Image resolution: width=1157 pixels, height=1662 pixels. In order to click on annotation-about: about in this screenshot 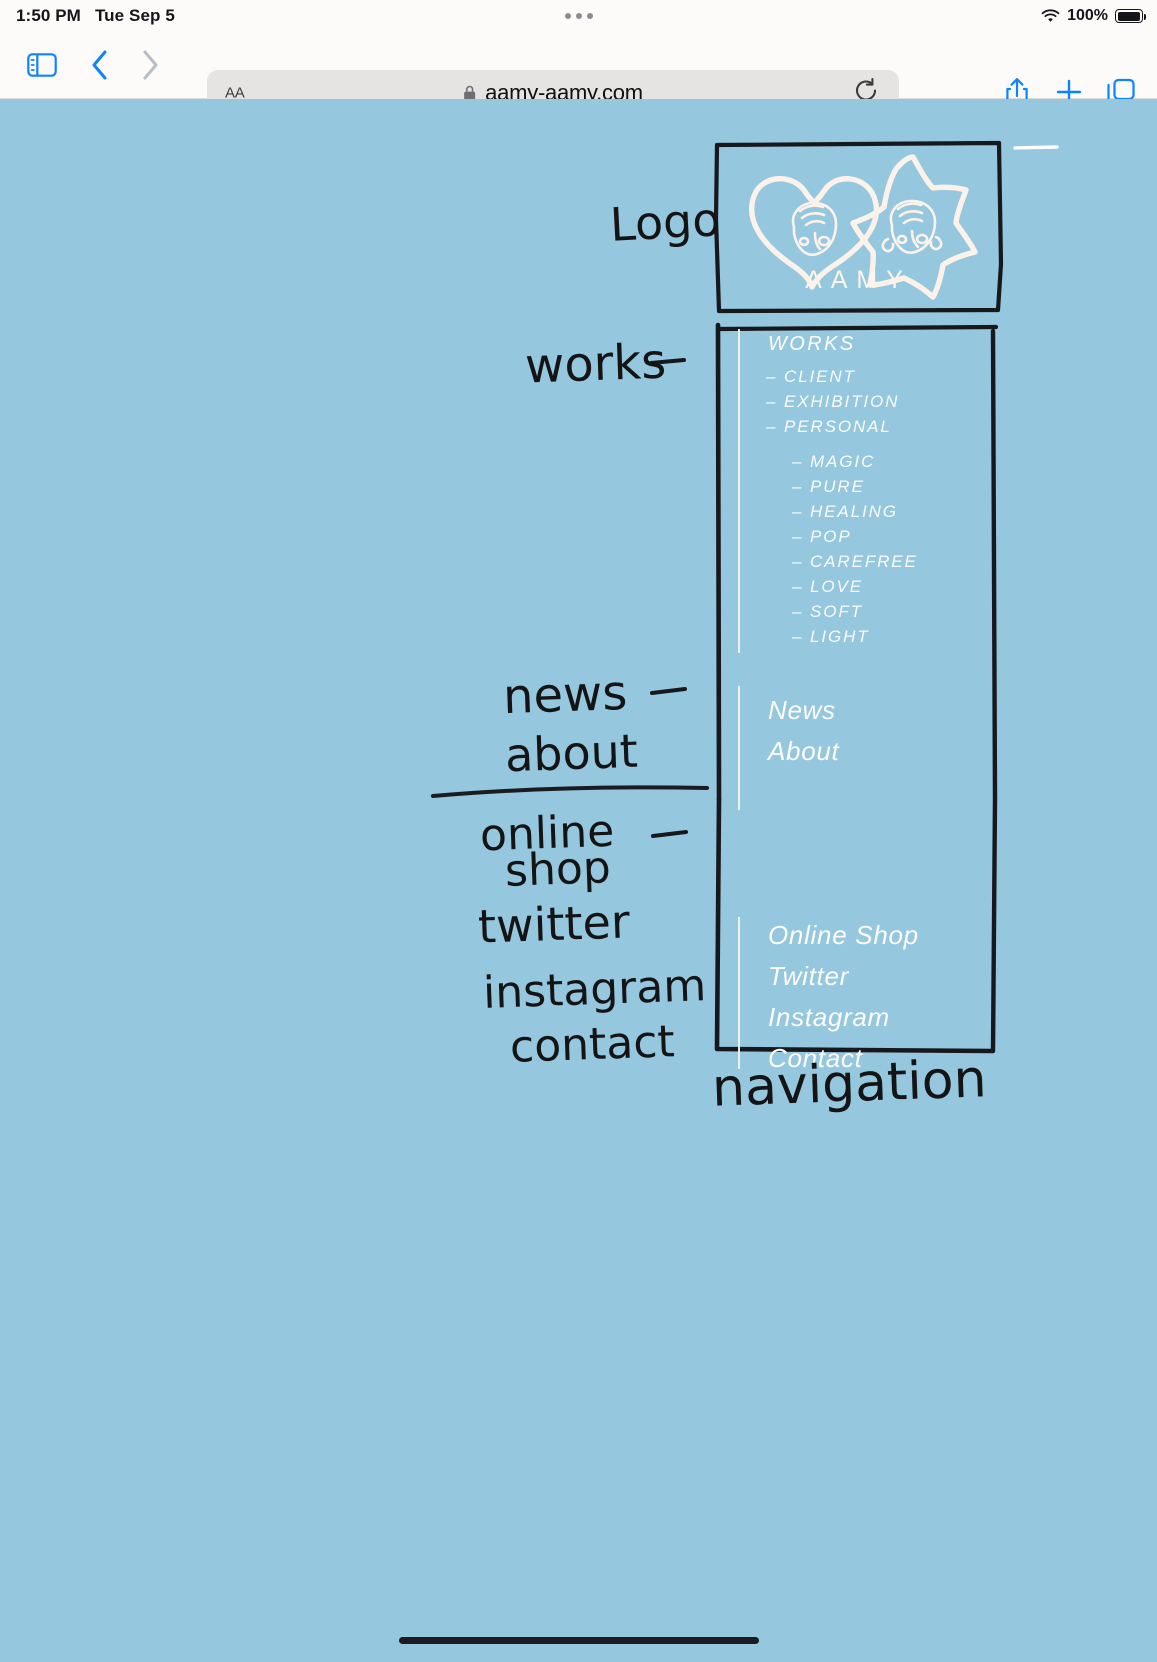, I will do `click(571, 753)`.